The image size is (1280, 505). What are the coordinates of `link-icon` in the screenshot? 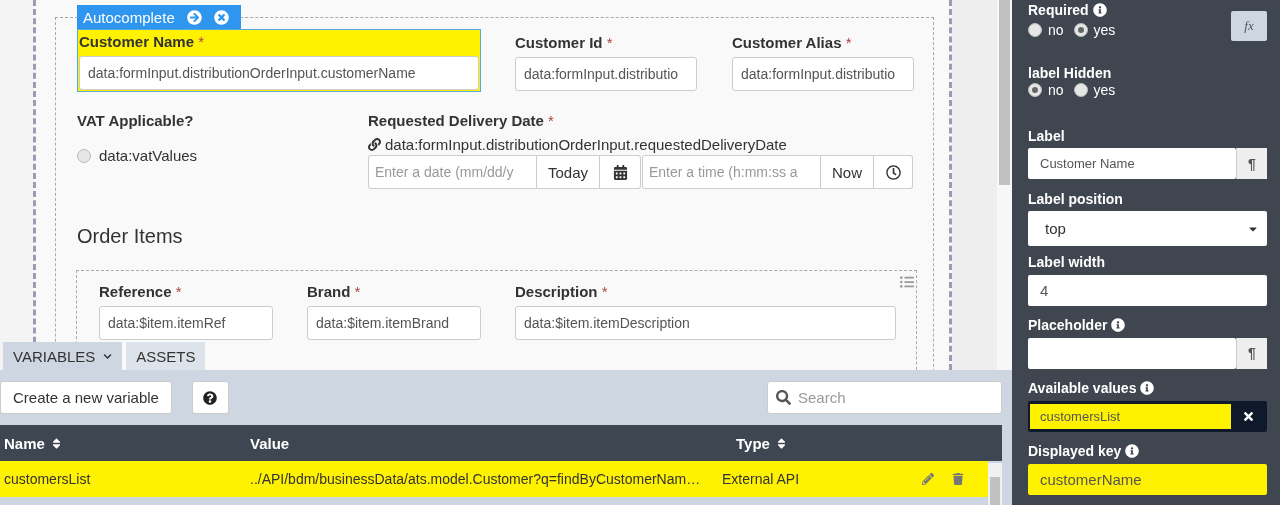 It's located at (374, 144).